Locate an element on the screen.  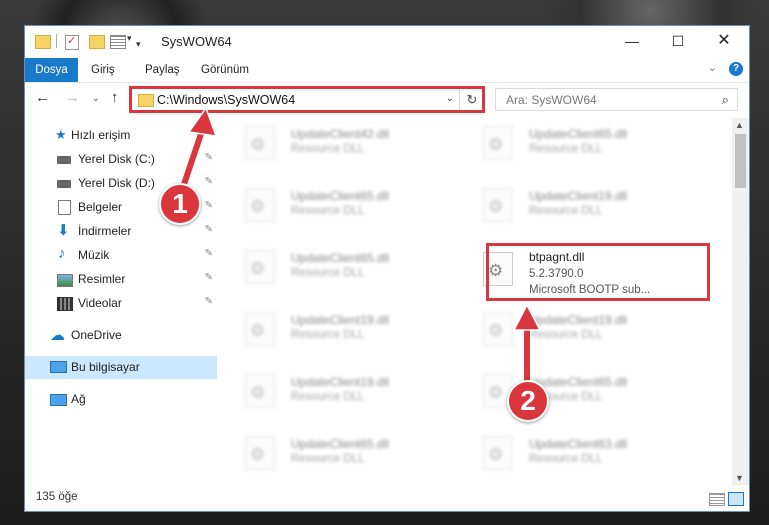
pictures-icon is located at coordinates (65, 280).